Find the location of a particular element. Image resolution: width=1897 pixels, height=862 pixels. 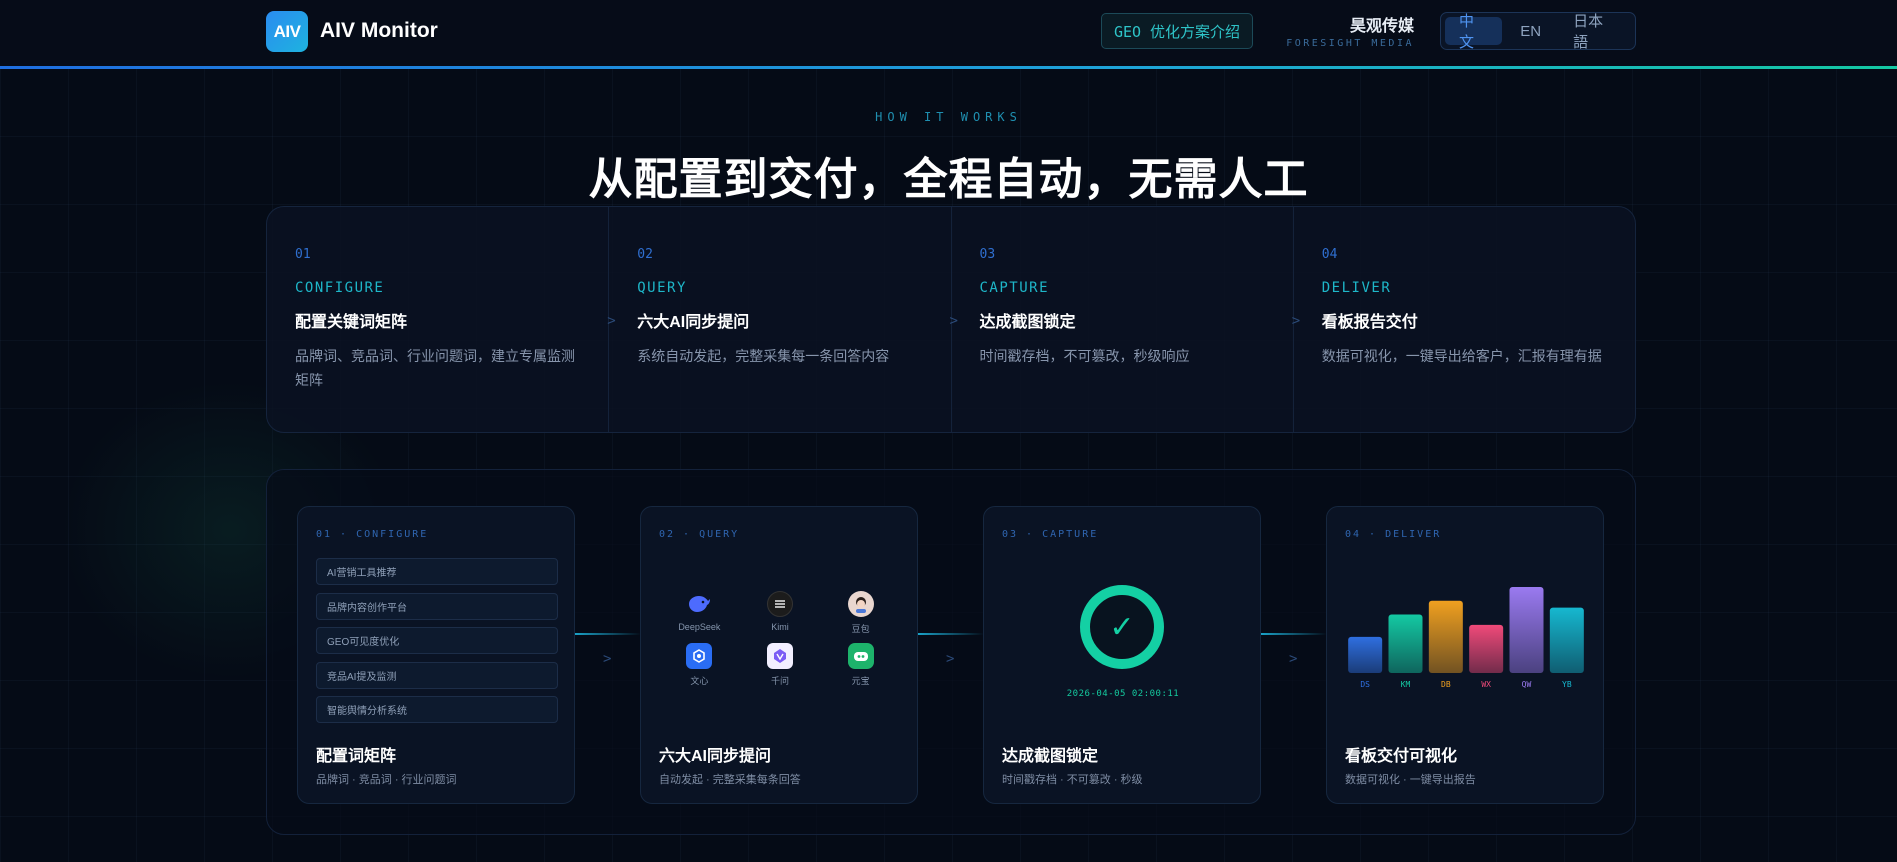

app-name: AIV Monitor is located at coordinates (379, 31).